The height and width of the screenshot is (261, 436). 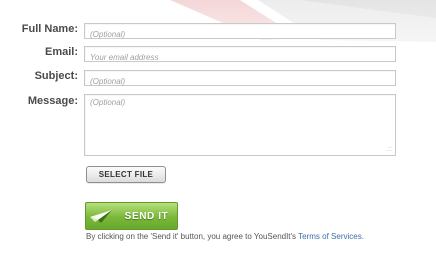 What do you see at coordinates (101, 216) in the screenshot?
I see `paper-plane-icon` at bounding box center [101, 216].